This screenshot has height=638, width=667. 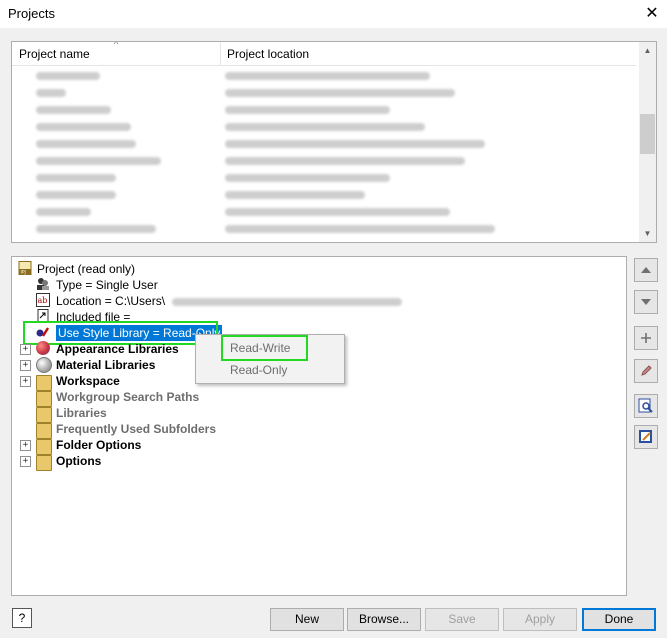 What do you see at coordinates (287, 302) in the screenshot?
I see `redacted-path` at bounding box center [287, 302].